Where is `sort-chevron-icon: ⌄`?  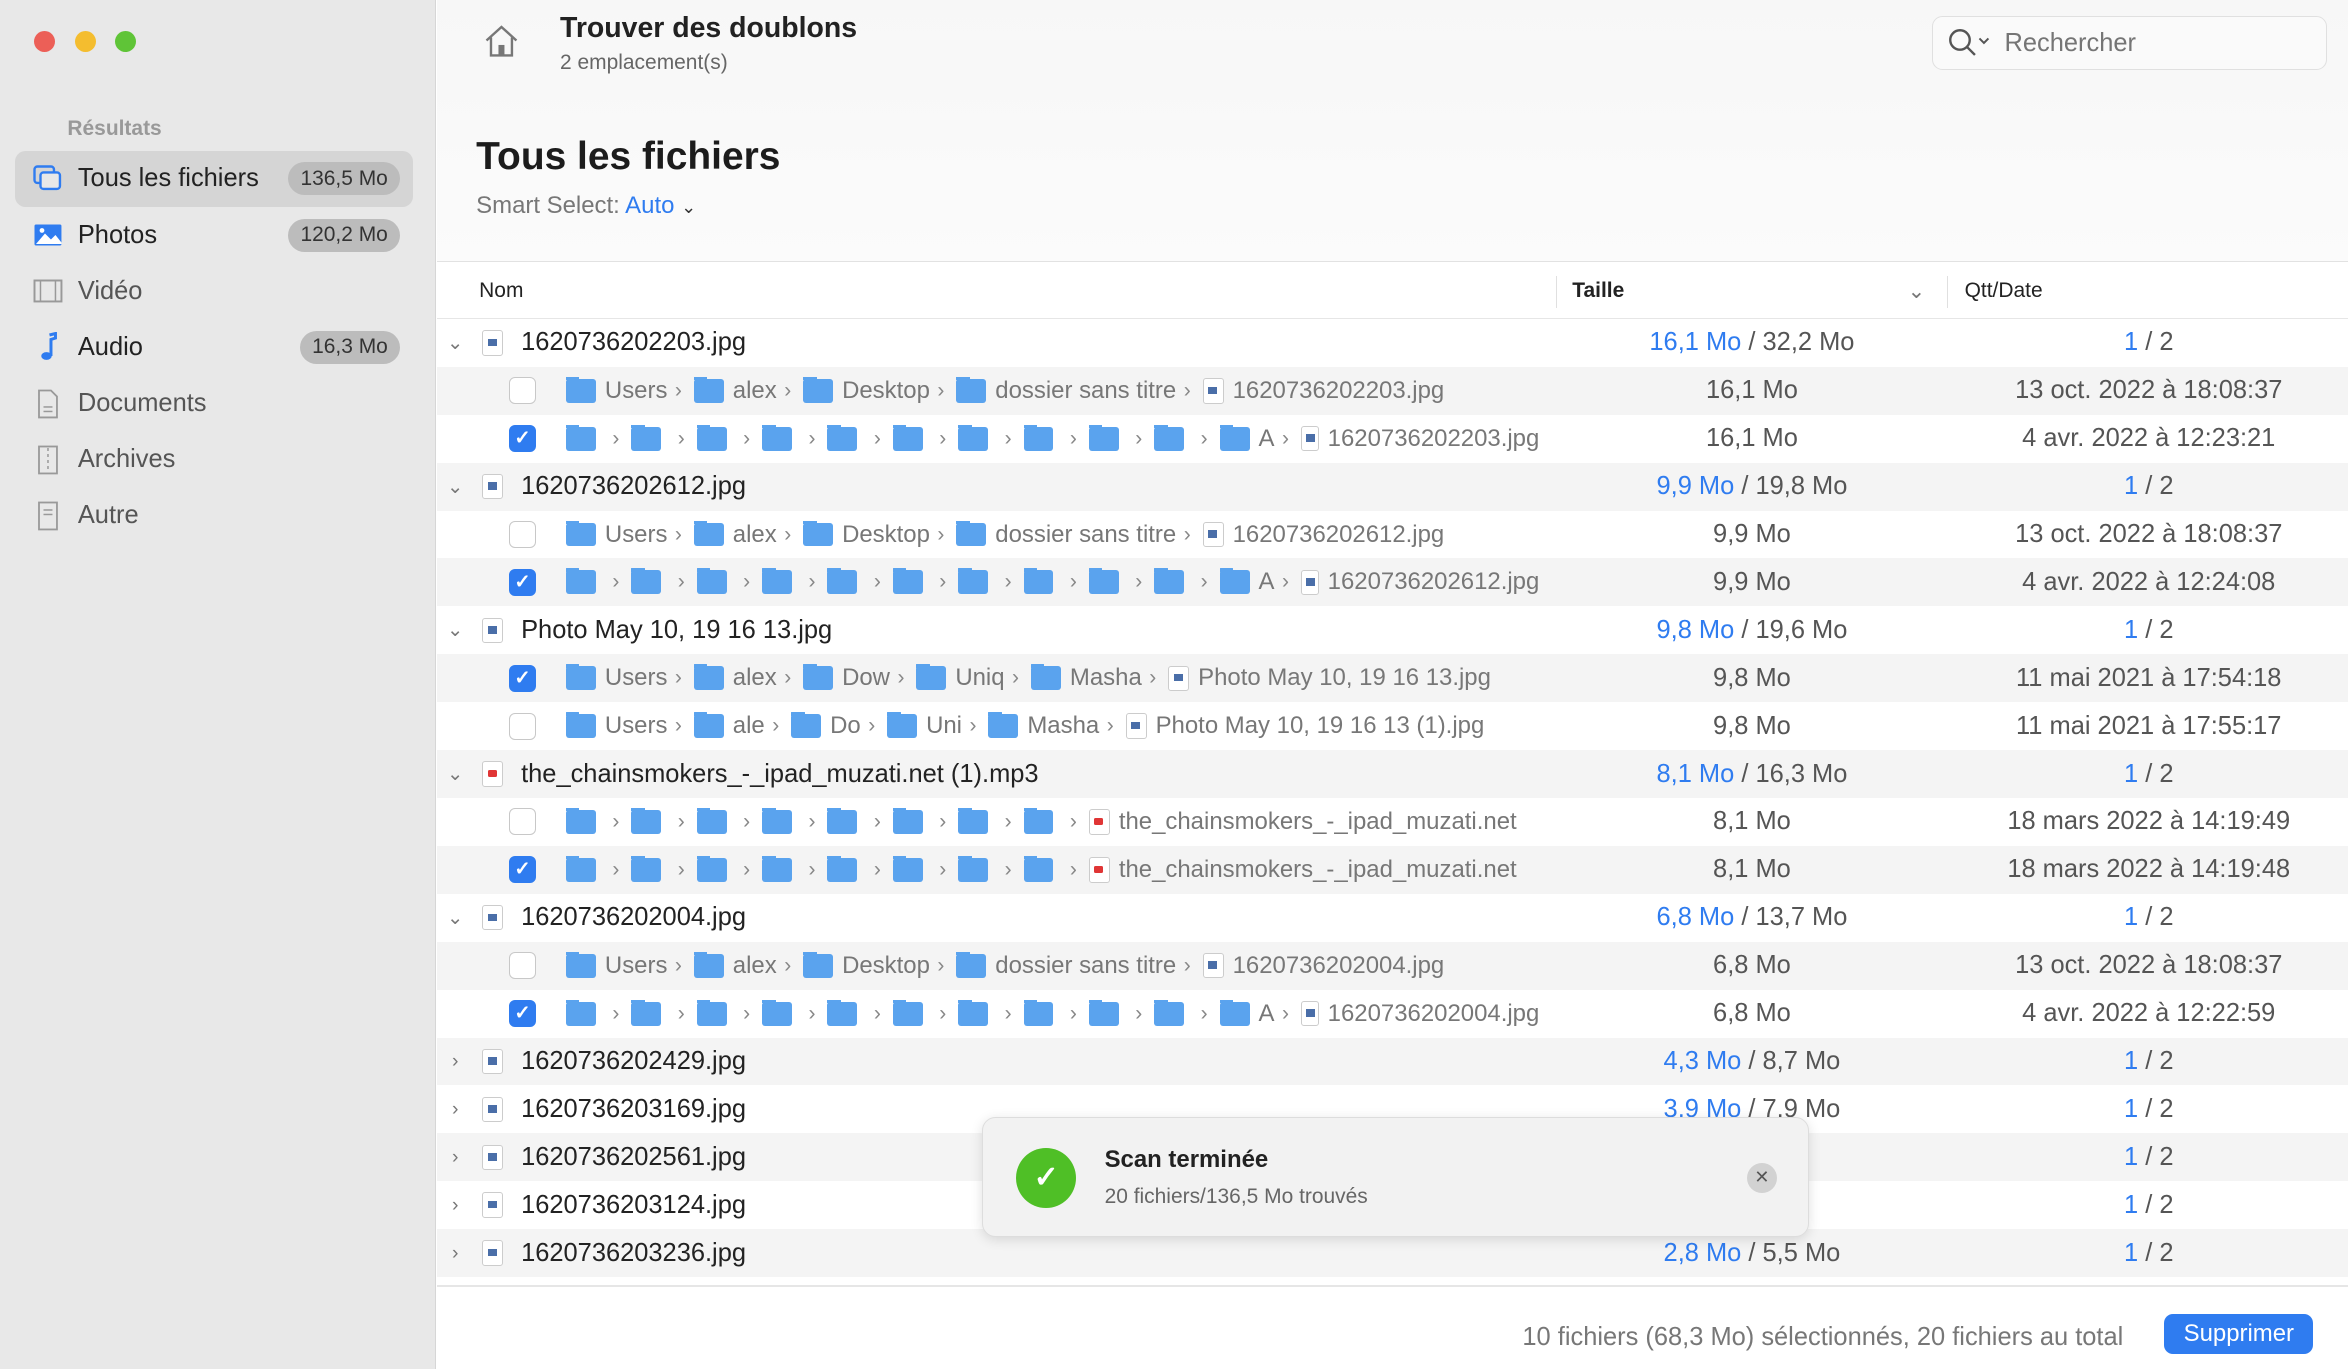
sort-chevron-icon: ⌄ is located at coordinates (1917, 291).